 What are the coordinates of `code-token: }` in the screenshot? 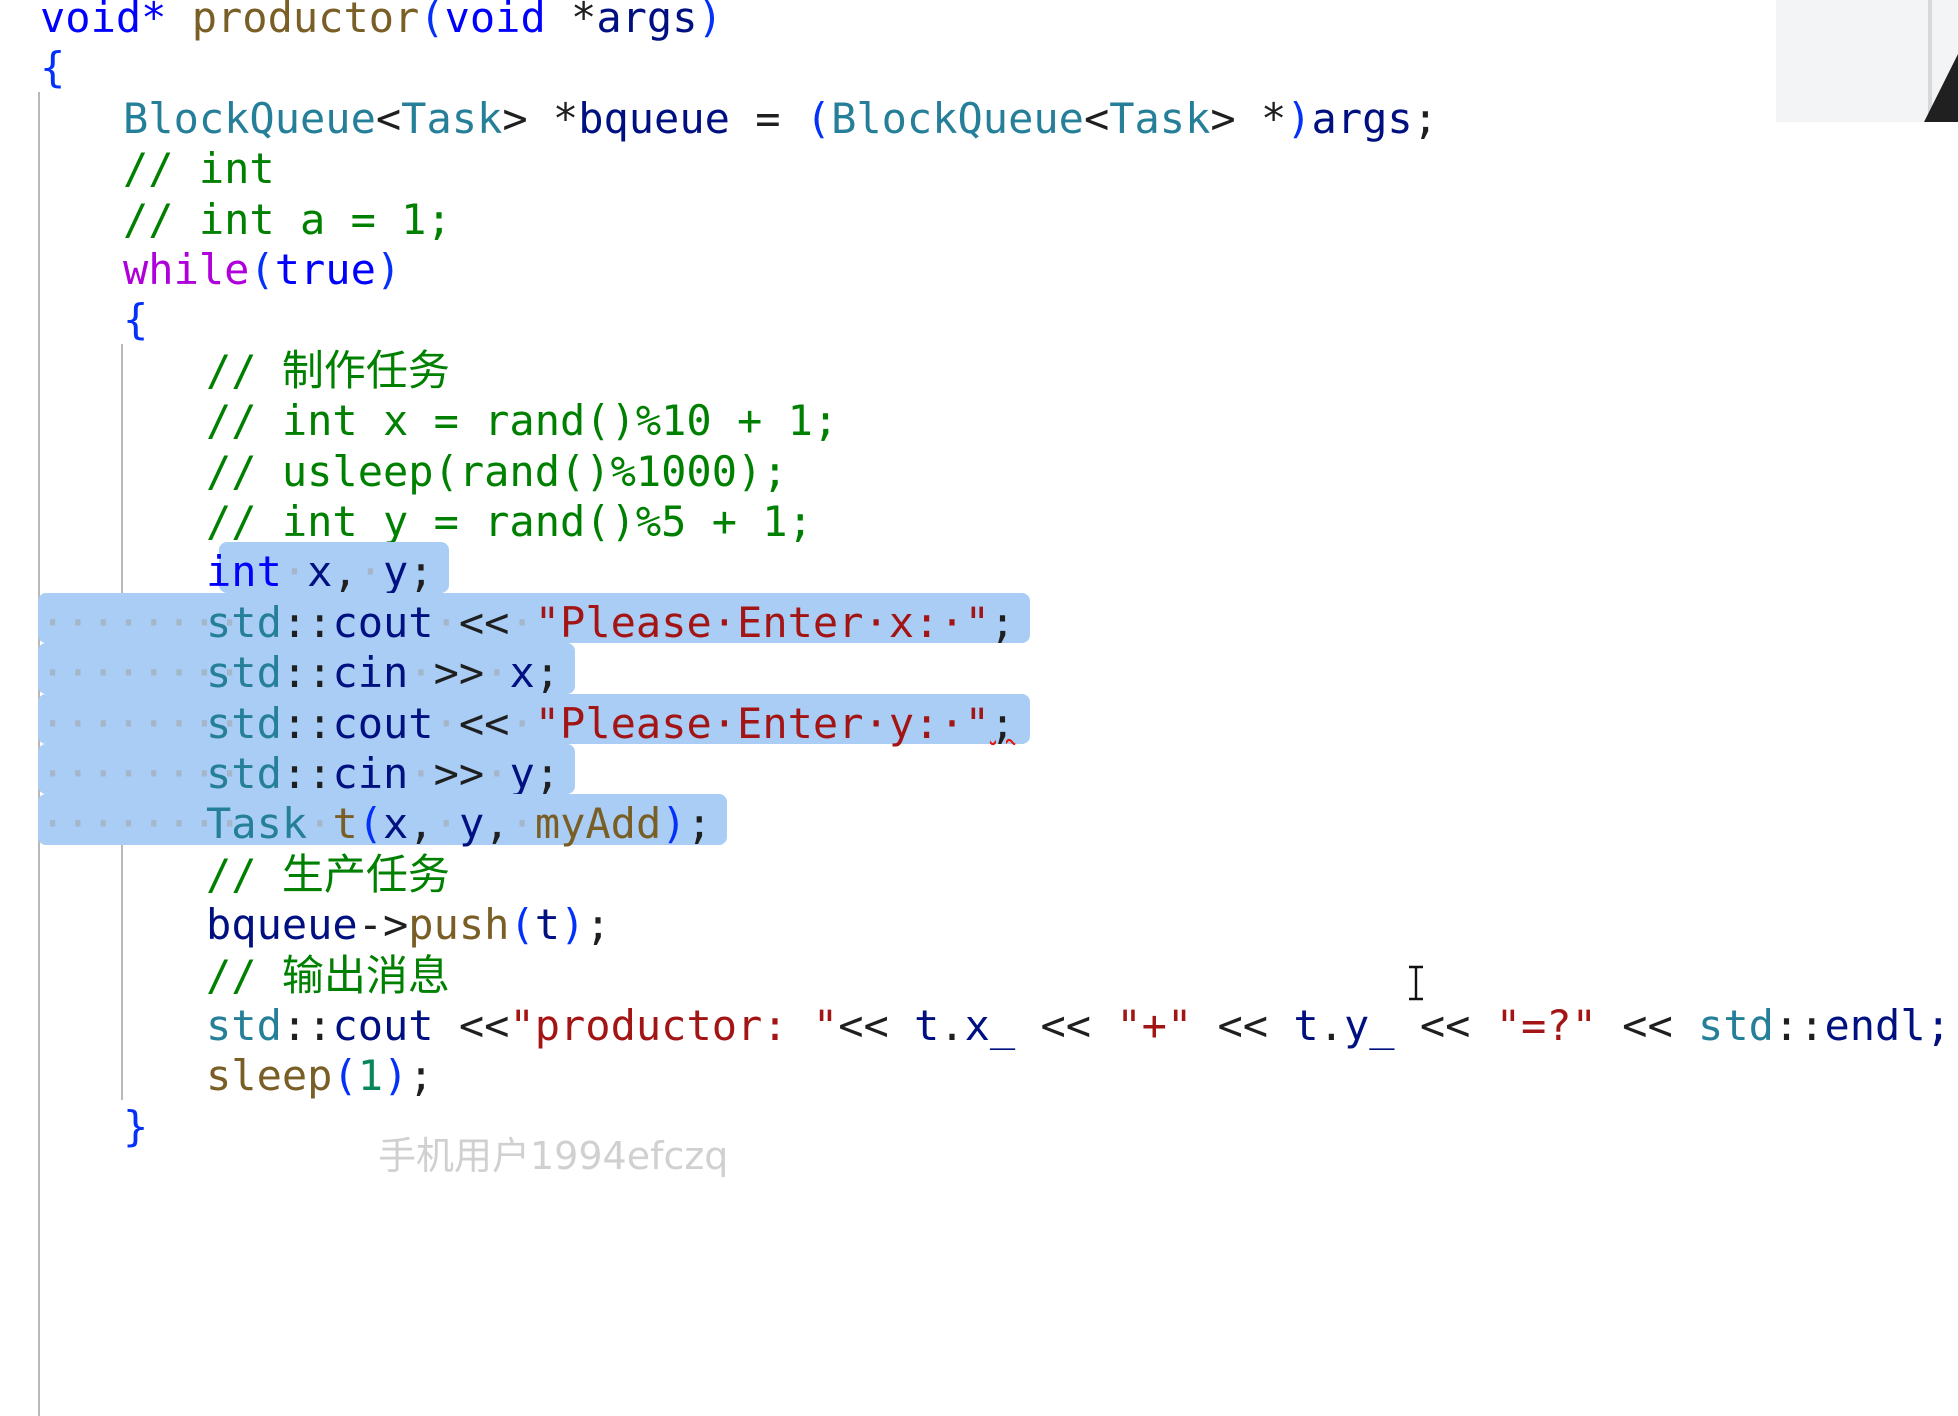 It's located at (136, 1126).